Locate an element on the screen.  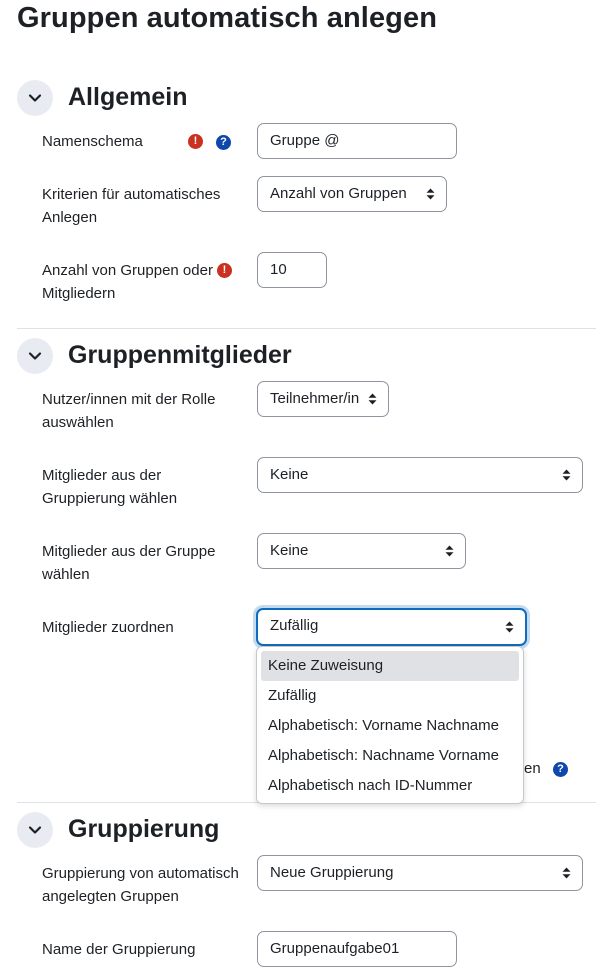
dropdown-option: Keine Zuweisung is located at coordinates (390, 666).